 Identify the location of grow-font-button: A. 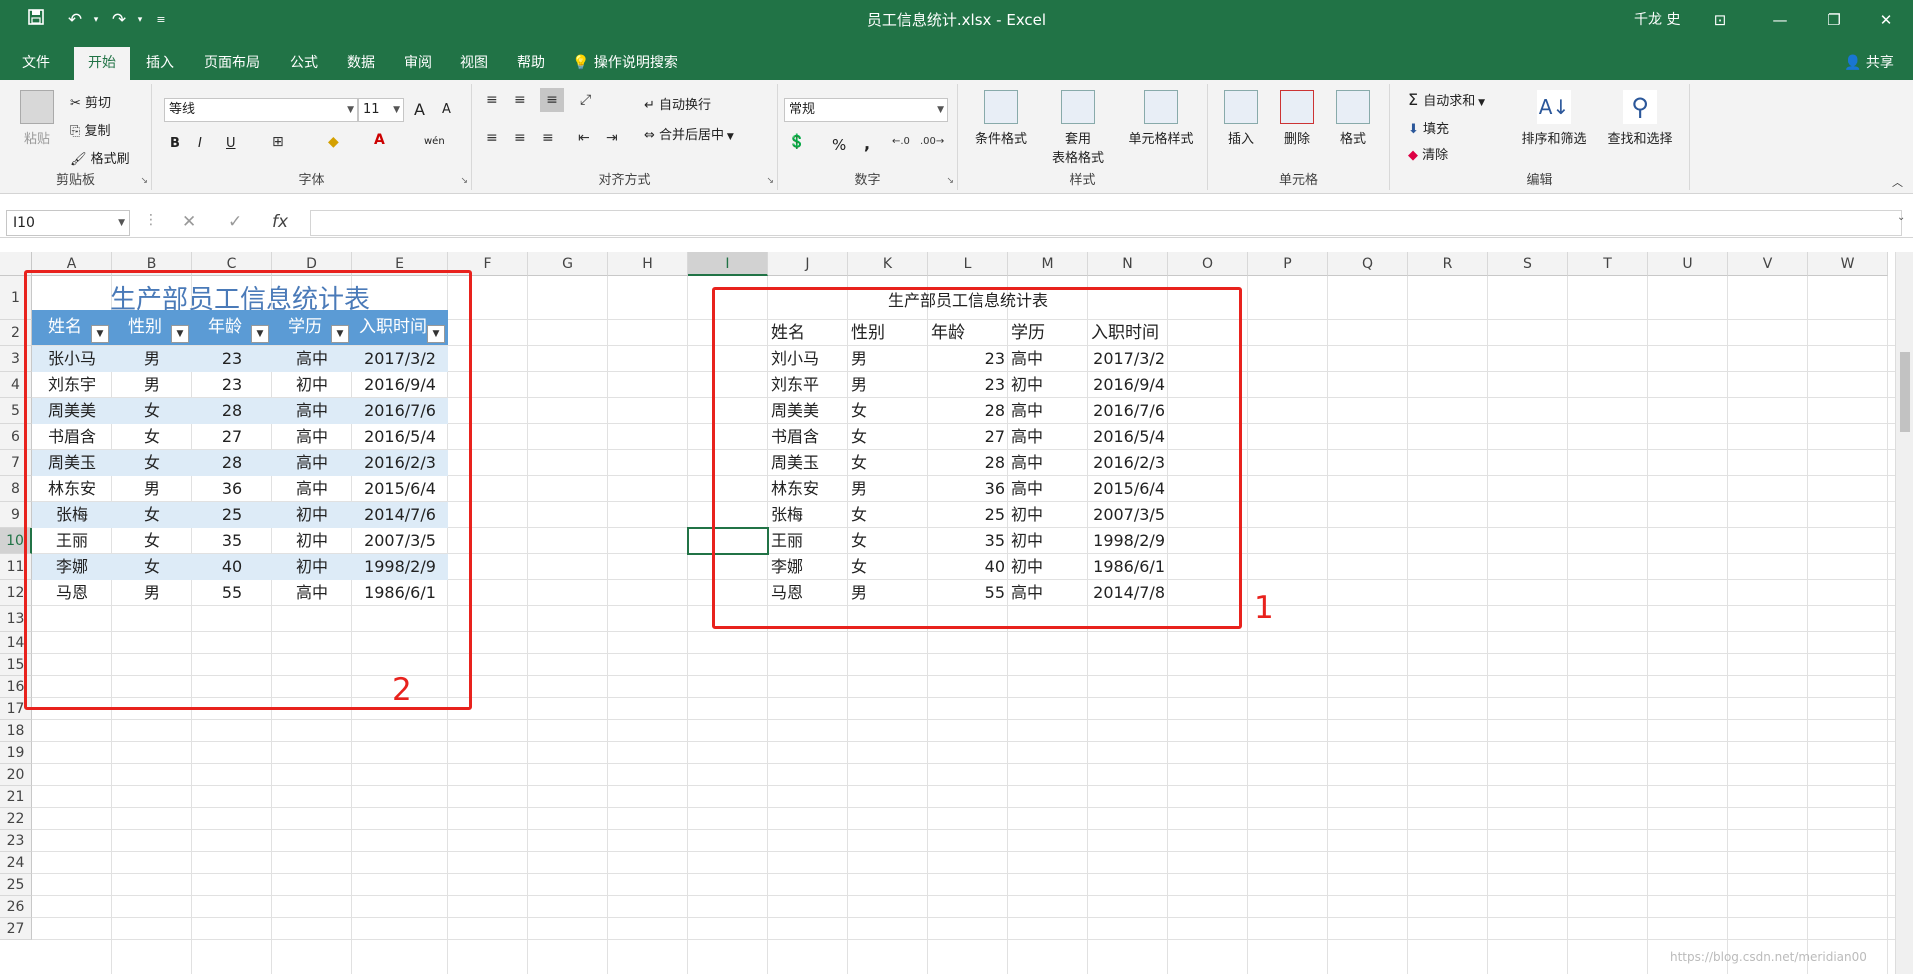
(419, 109).